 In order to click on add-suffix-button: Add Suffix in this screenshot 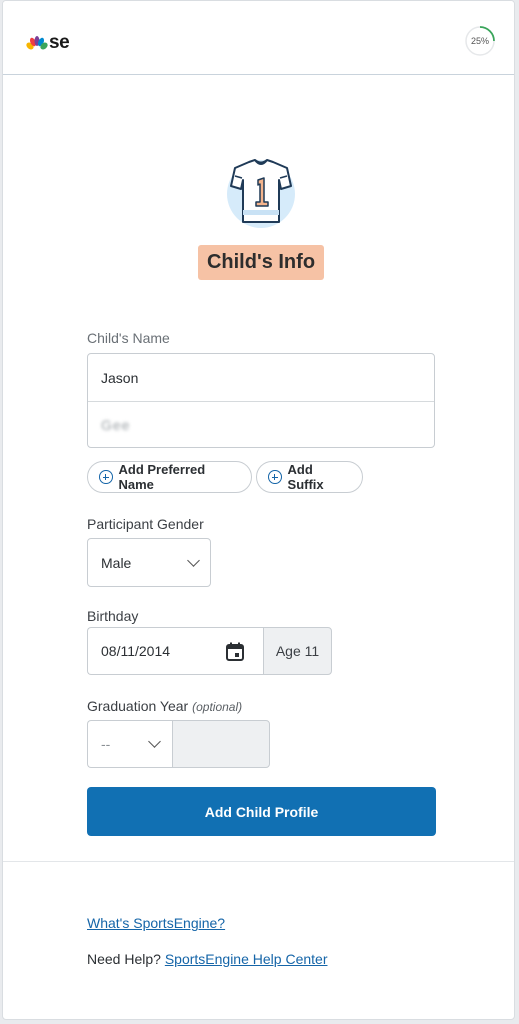, I will do `click(309, 477)`.